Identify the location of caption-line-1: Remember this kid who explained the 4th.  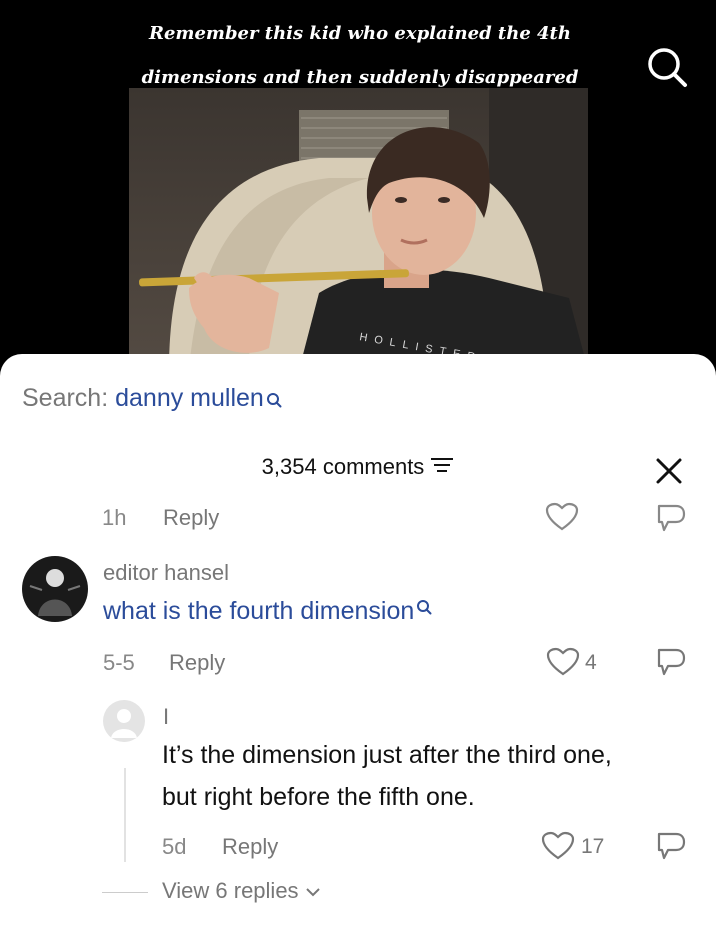
(360, 33).